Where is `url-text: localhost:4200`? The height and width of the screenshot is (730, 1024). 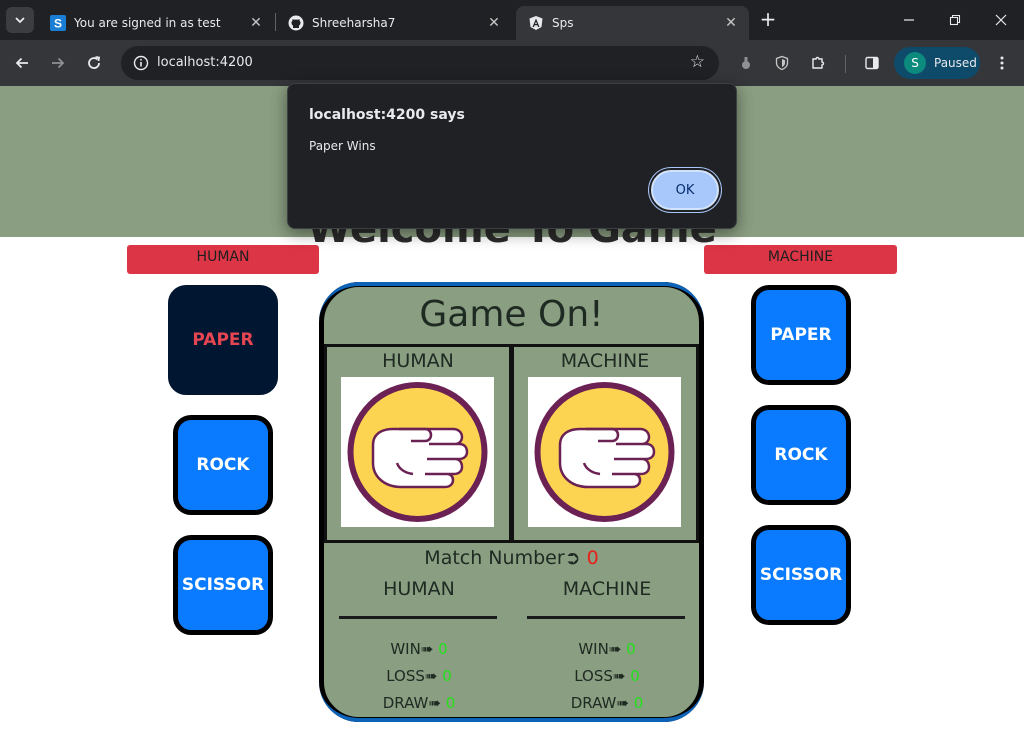 url-text: localhost:4200 is located at coordinates (205, 62).